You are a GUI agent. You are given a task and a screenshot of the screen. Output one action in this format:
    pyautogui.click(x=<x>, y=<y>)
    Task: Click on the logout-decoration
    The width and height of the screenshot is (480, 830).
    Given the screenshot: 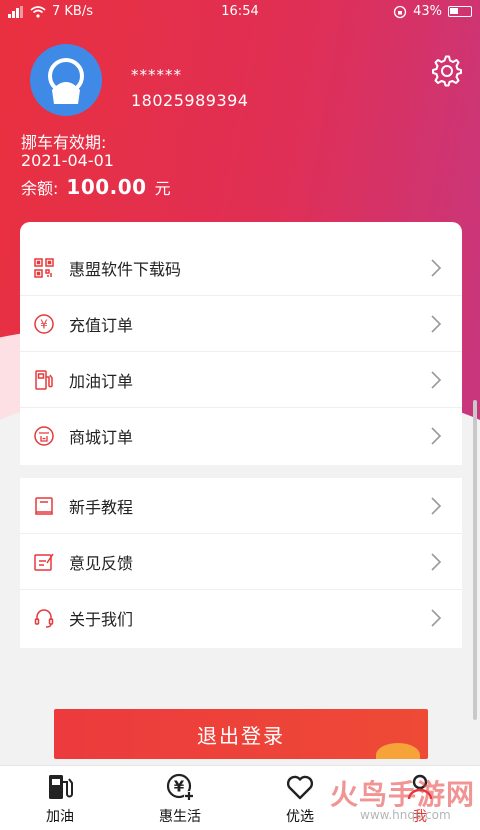 What is the action you would take?
    pyautogui.click(x=398, y=751)
    